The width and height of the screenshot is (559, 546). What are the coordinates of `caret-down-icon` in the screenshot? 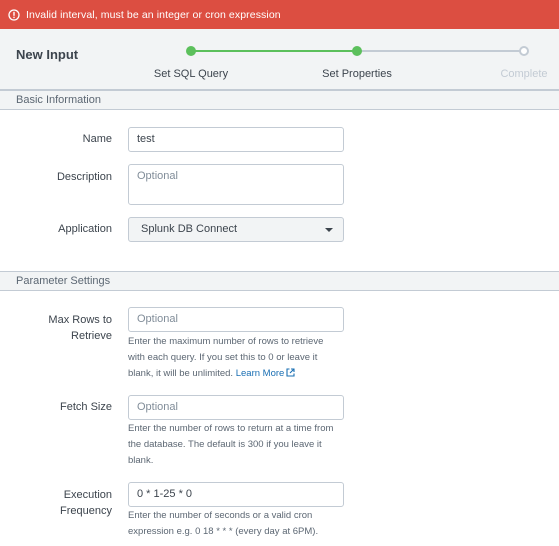 It's located at (329, 230).